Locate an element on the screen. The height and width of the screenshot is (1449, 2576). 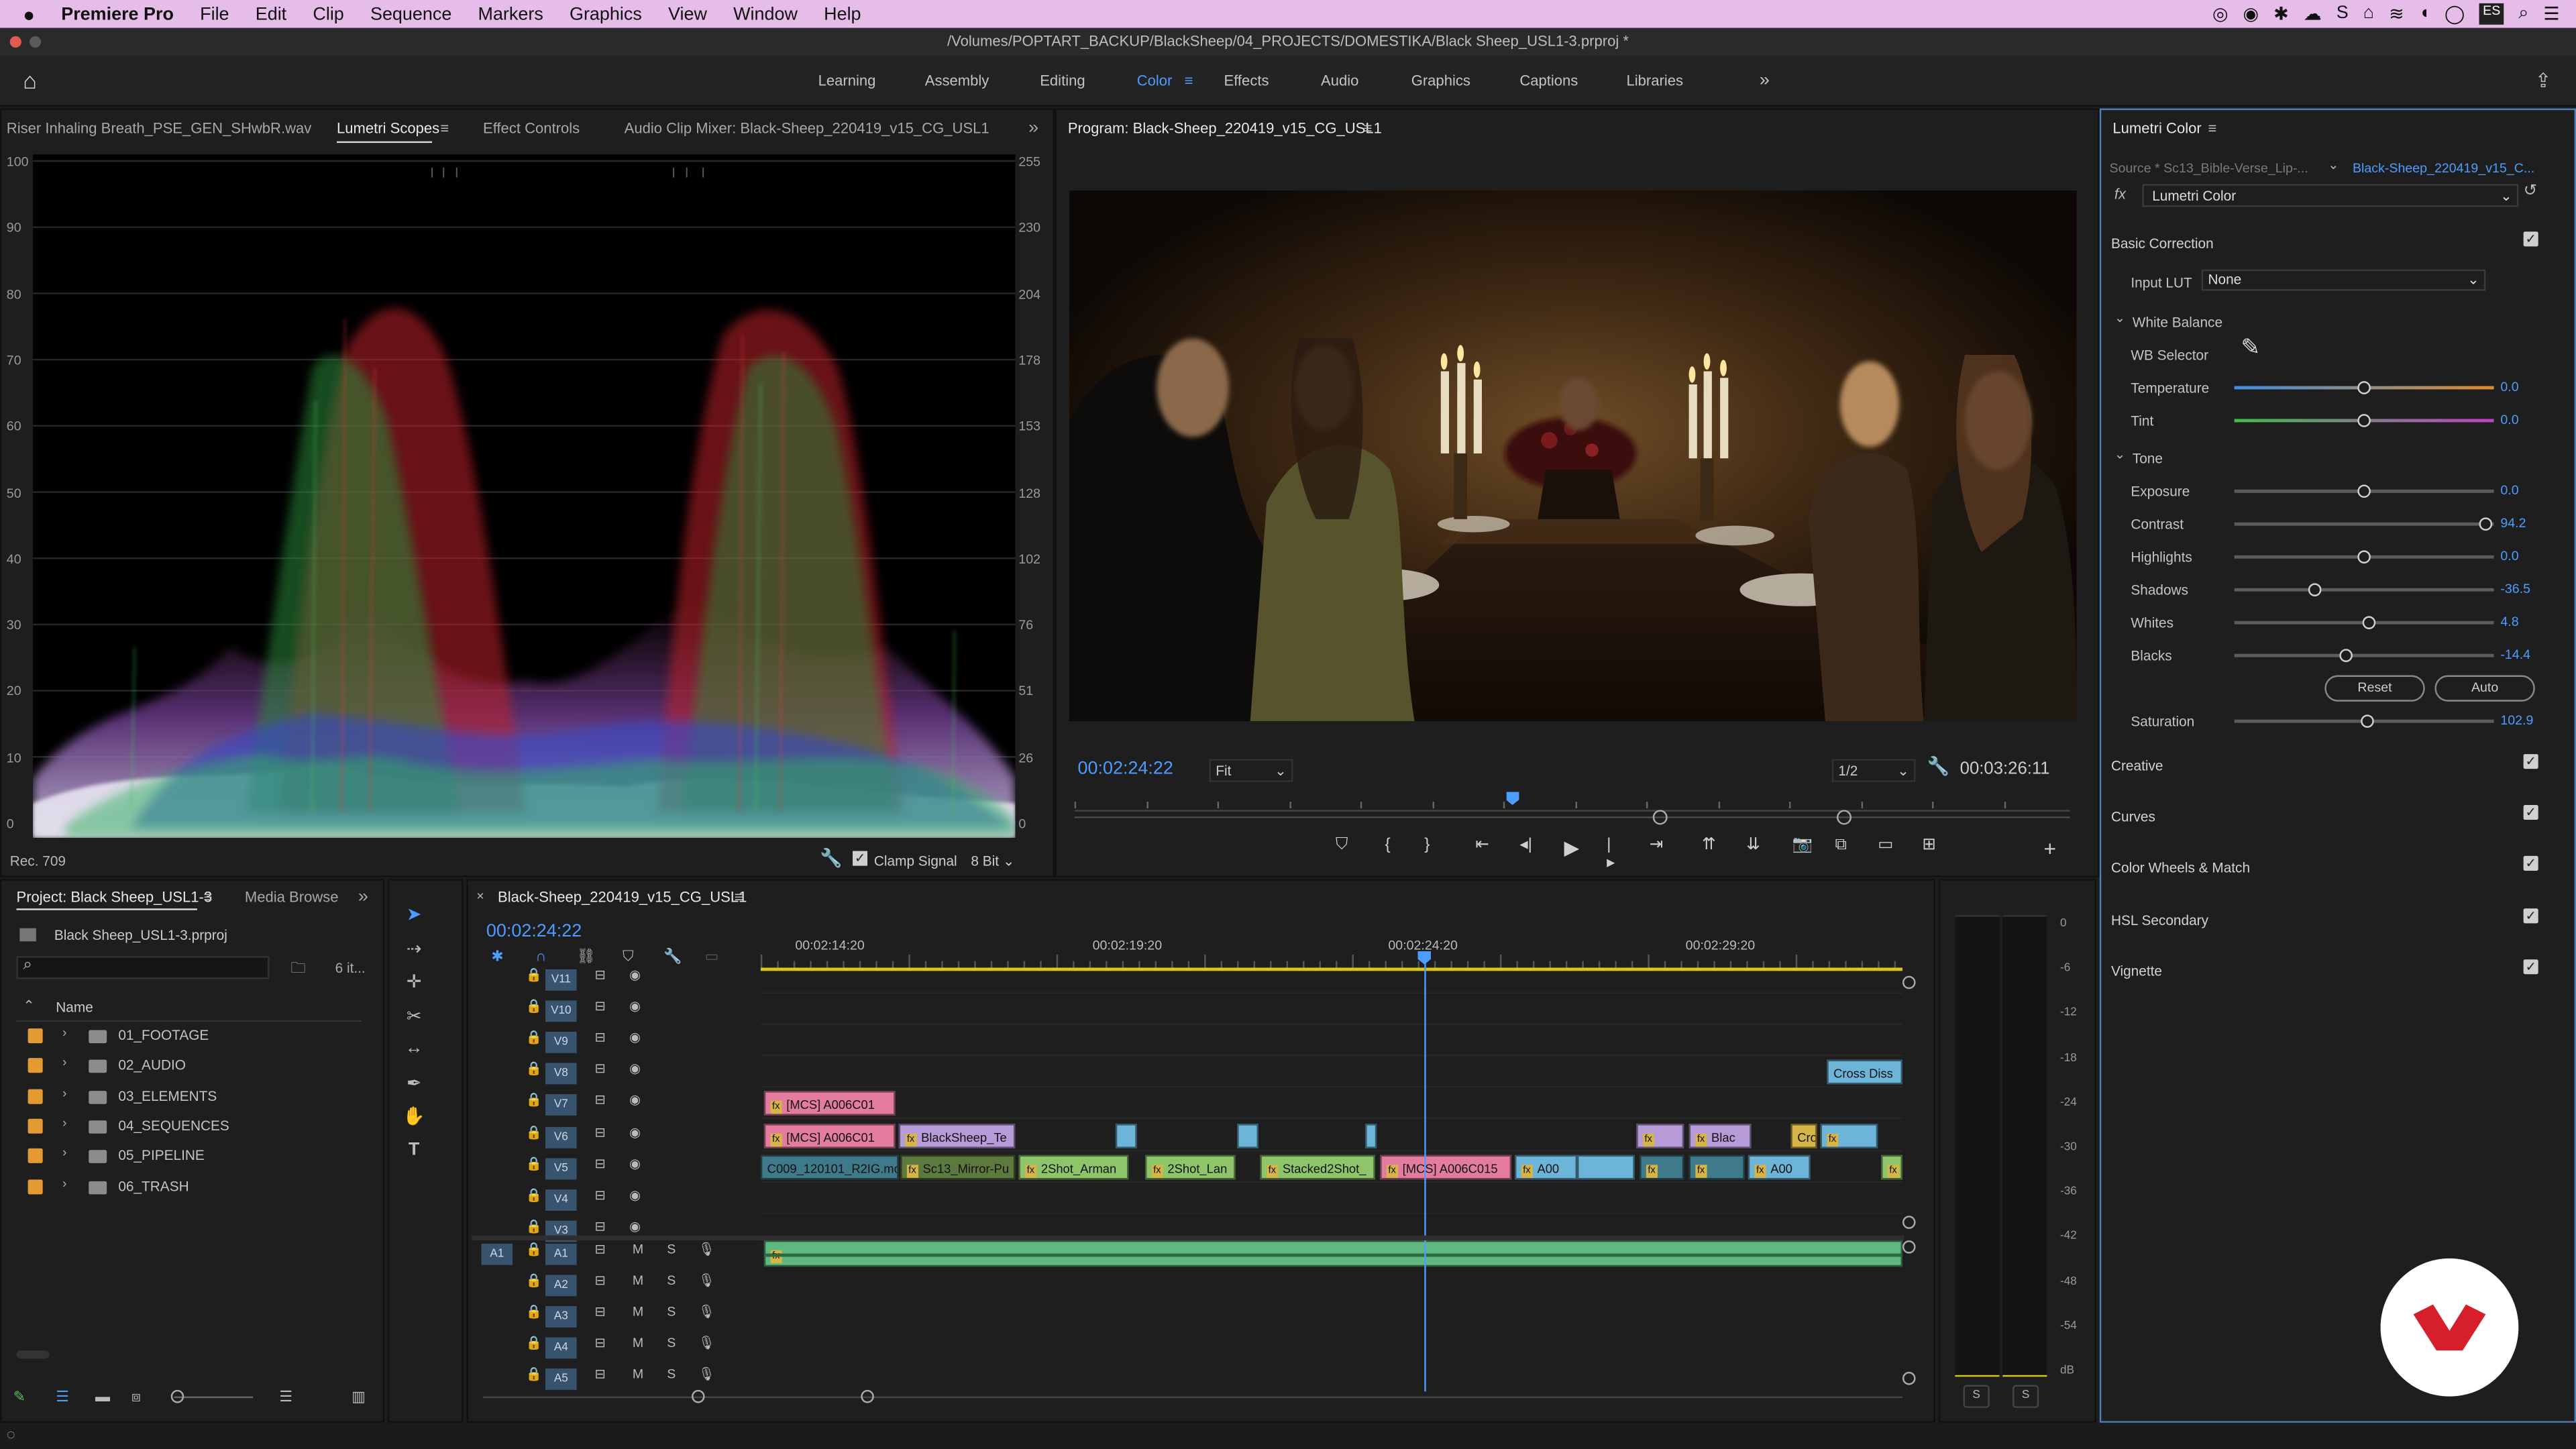
timeline-clip is located at coordinates (1247, 1135).